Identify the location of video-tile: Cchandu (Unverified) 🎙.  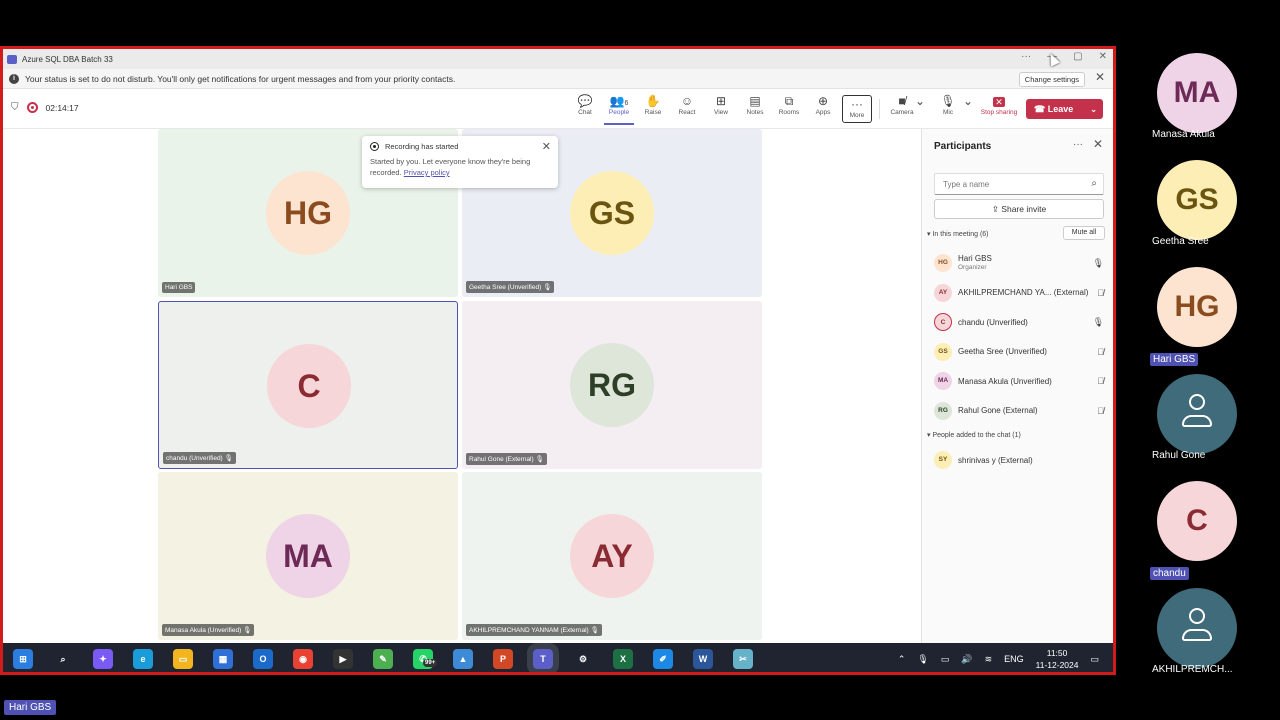
(308, 385).